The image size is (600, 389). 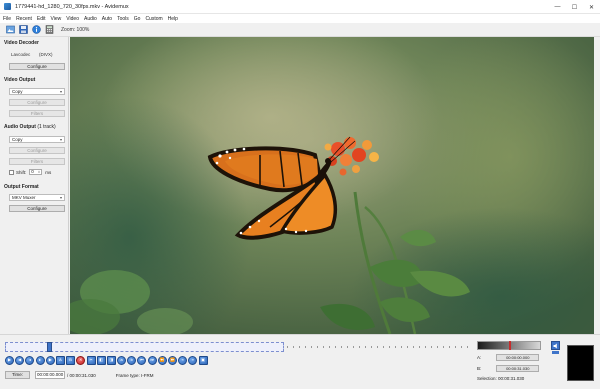 What do you see at coordinates (134, 375) in the screenshot?
I see `frame-type: Frame type: I-FRM` at bounding box center [134, 375].